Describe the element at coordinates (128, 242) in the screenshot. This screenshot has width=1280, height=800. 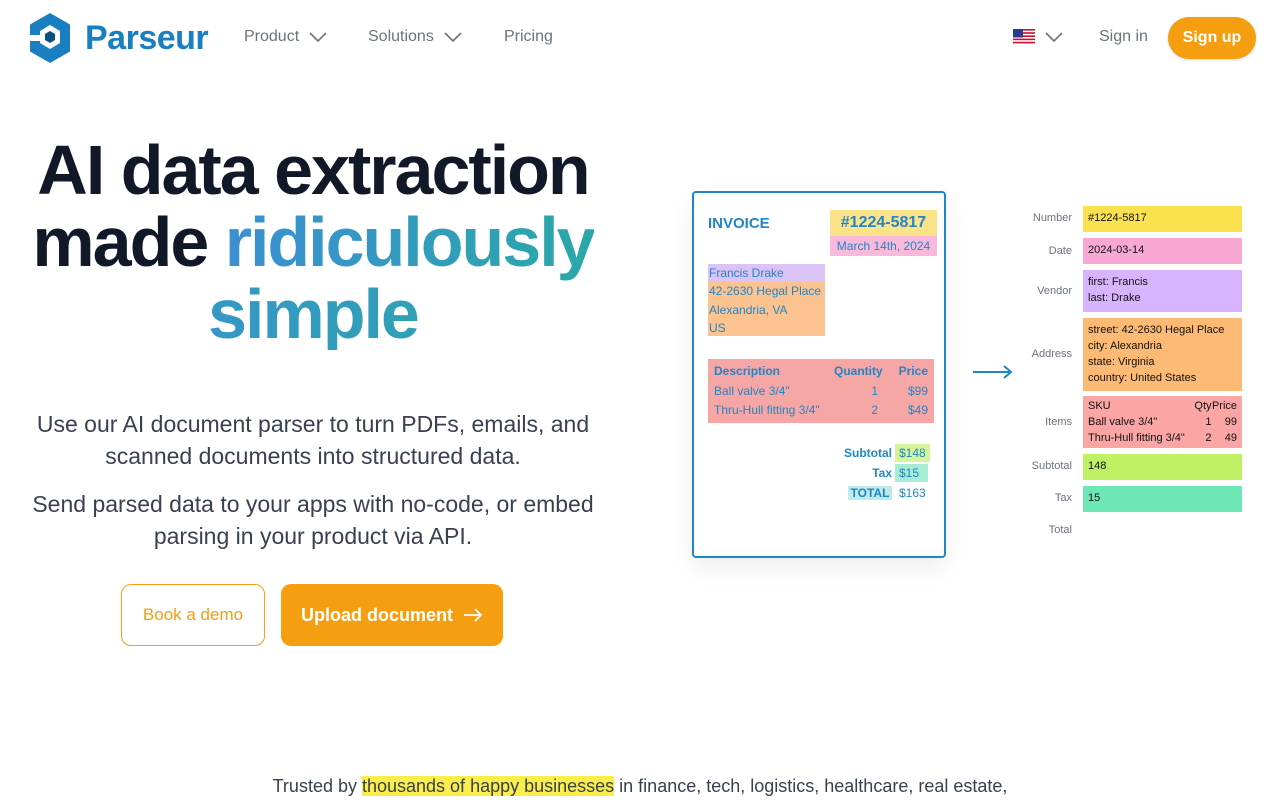
I see `hero-title-made: made` at that location.